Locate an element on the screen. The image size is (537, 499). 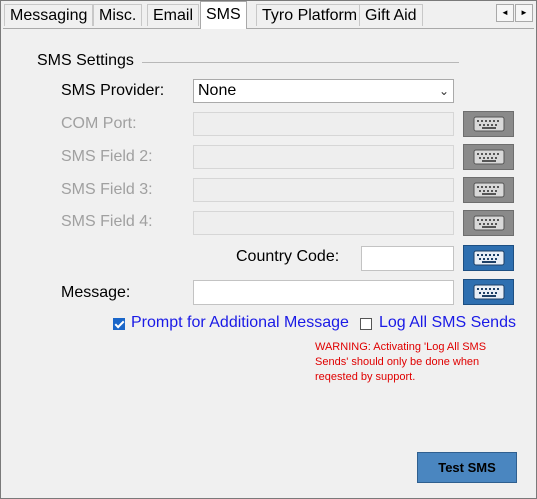
tab-scroll-right-icon: ► is located at coordinates (524, 13).